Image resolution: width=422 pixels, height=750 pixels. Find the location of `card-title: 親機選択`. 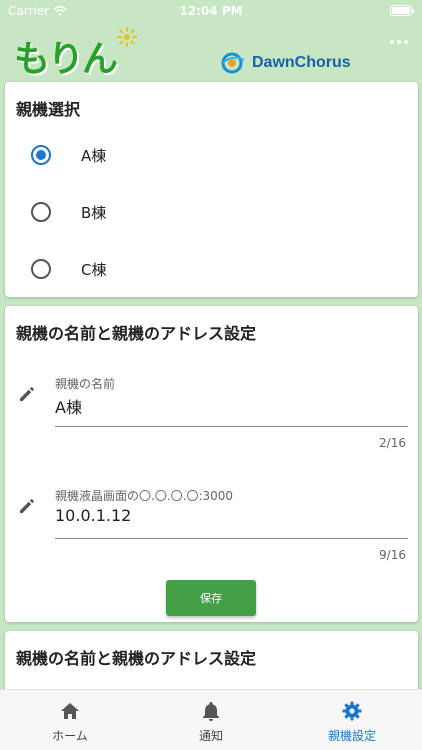

card-title: 親機選択 is located at coordinates (48, 109).